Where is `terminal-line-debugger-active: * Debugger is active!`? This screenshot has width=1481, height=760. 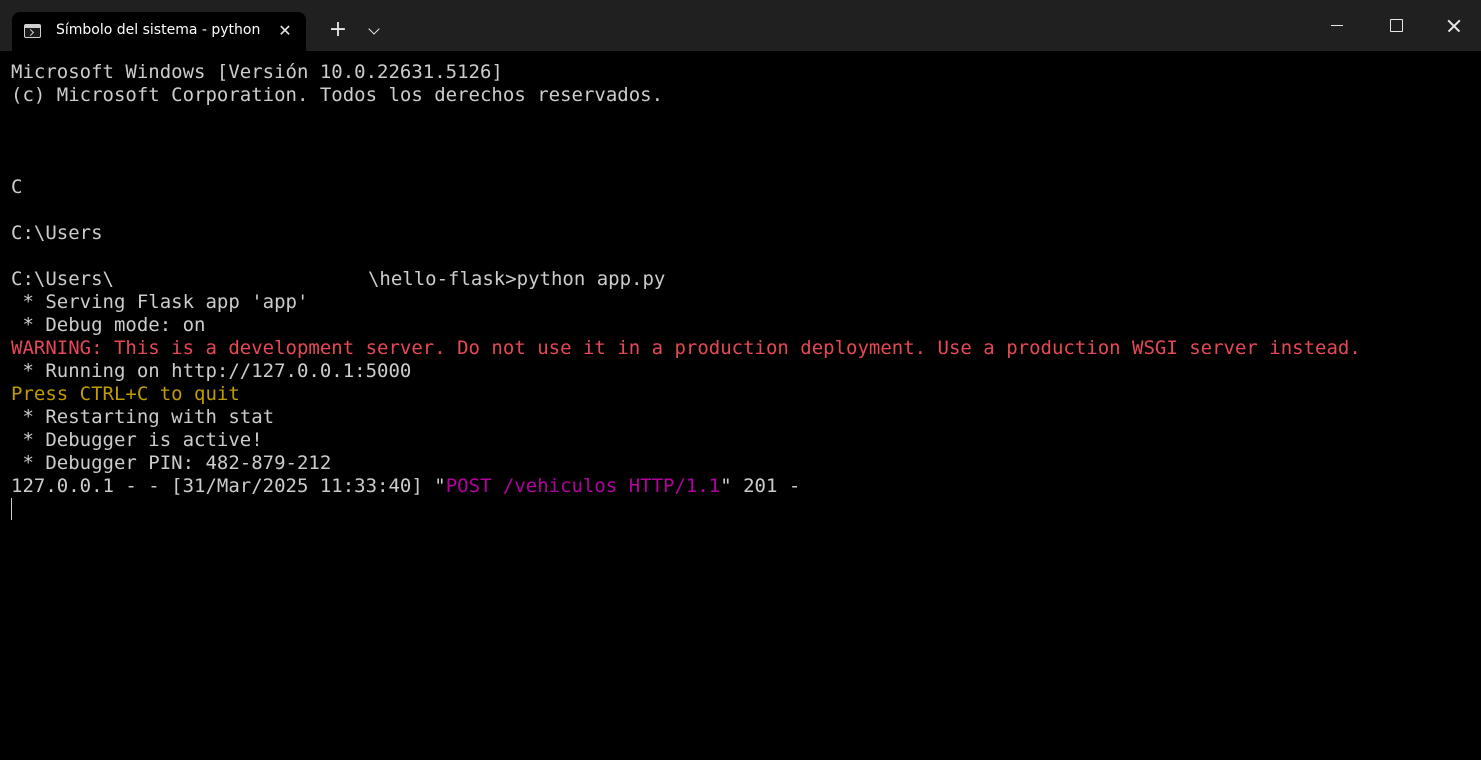 terminal-line-debugger-active: * Debugger is active! is located at coordinates (137, 440).